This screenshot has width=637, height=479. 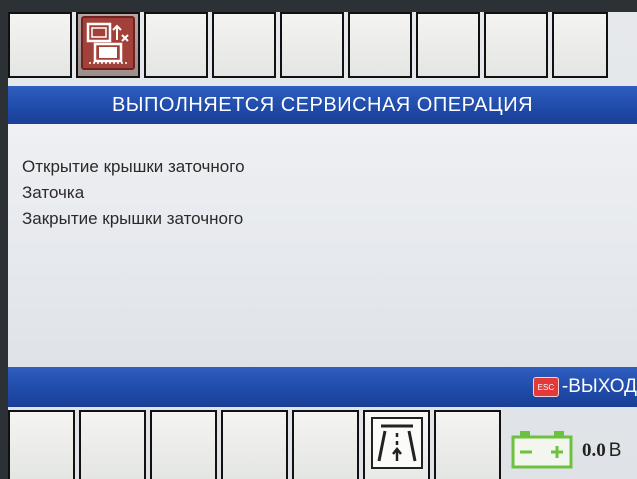 I want to click on voltage-value: 0.0, so click(x=594, y=450).